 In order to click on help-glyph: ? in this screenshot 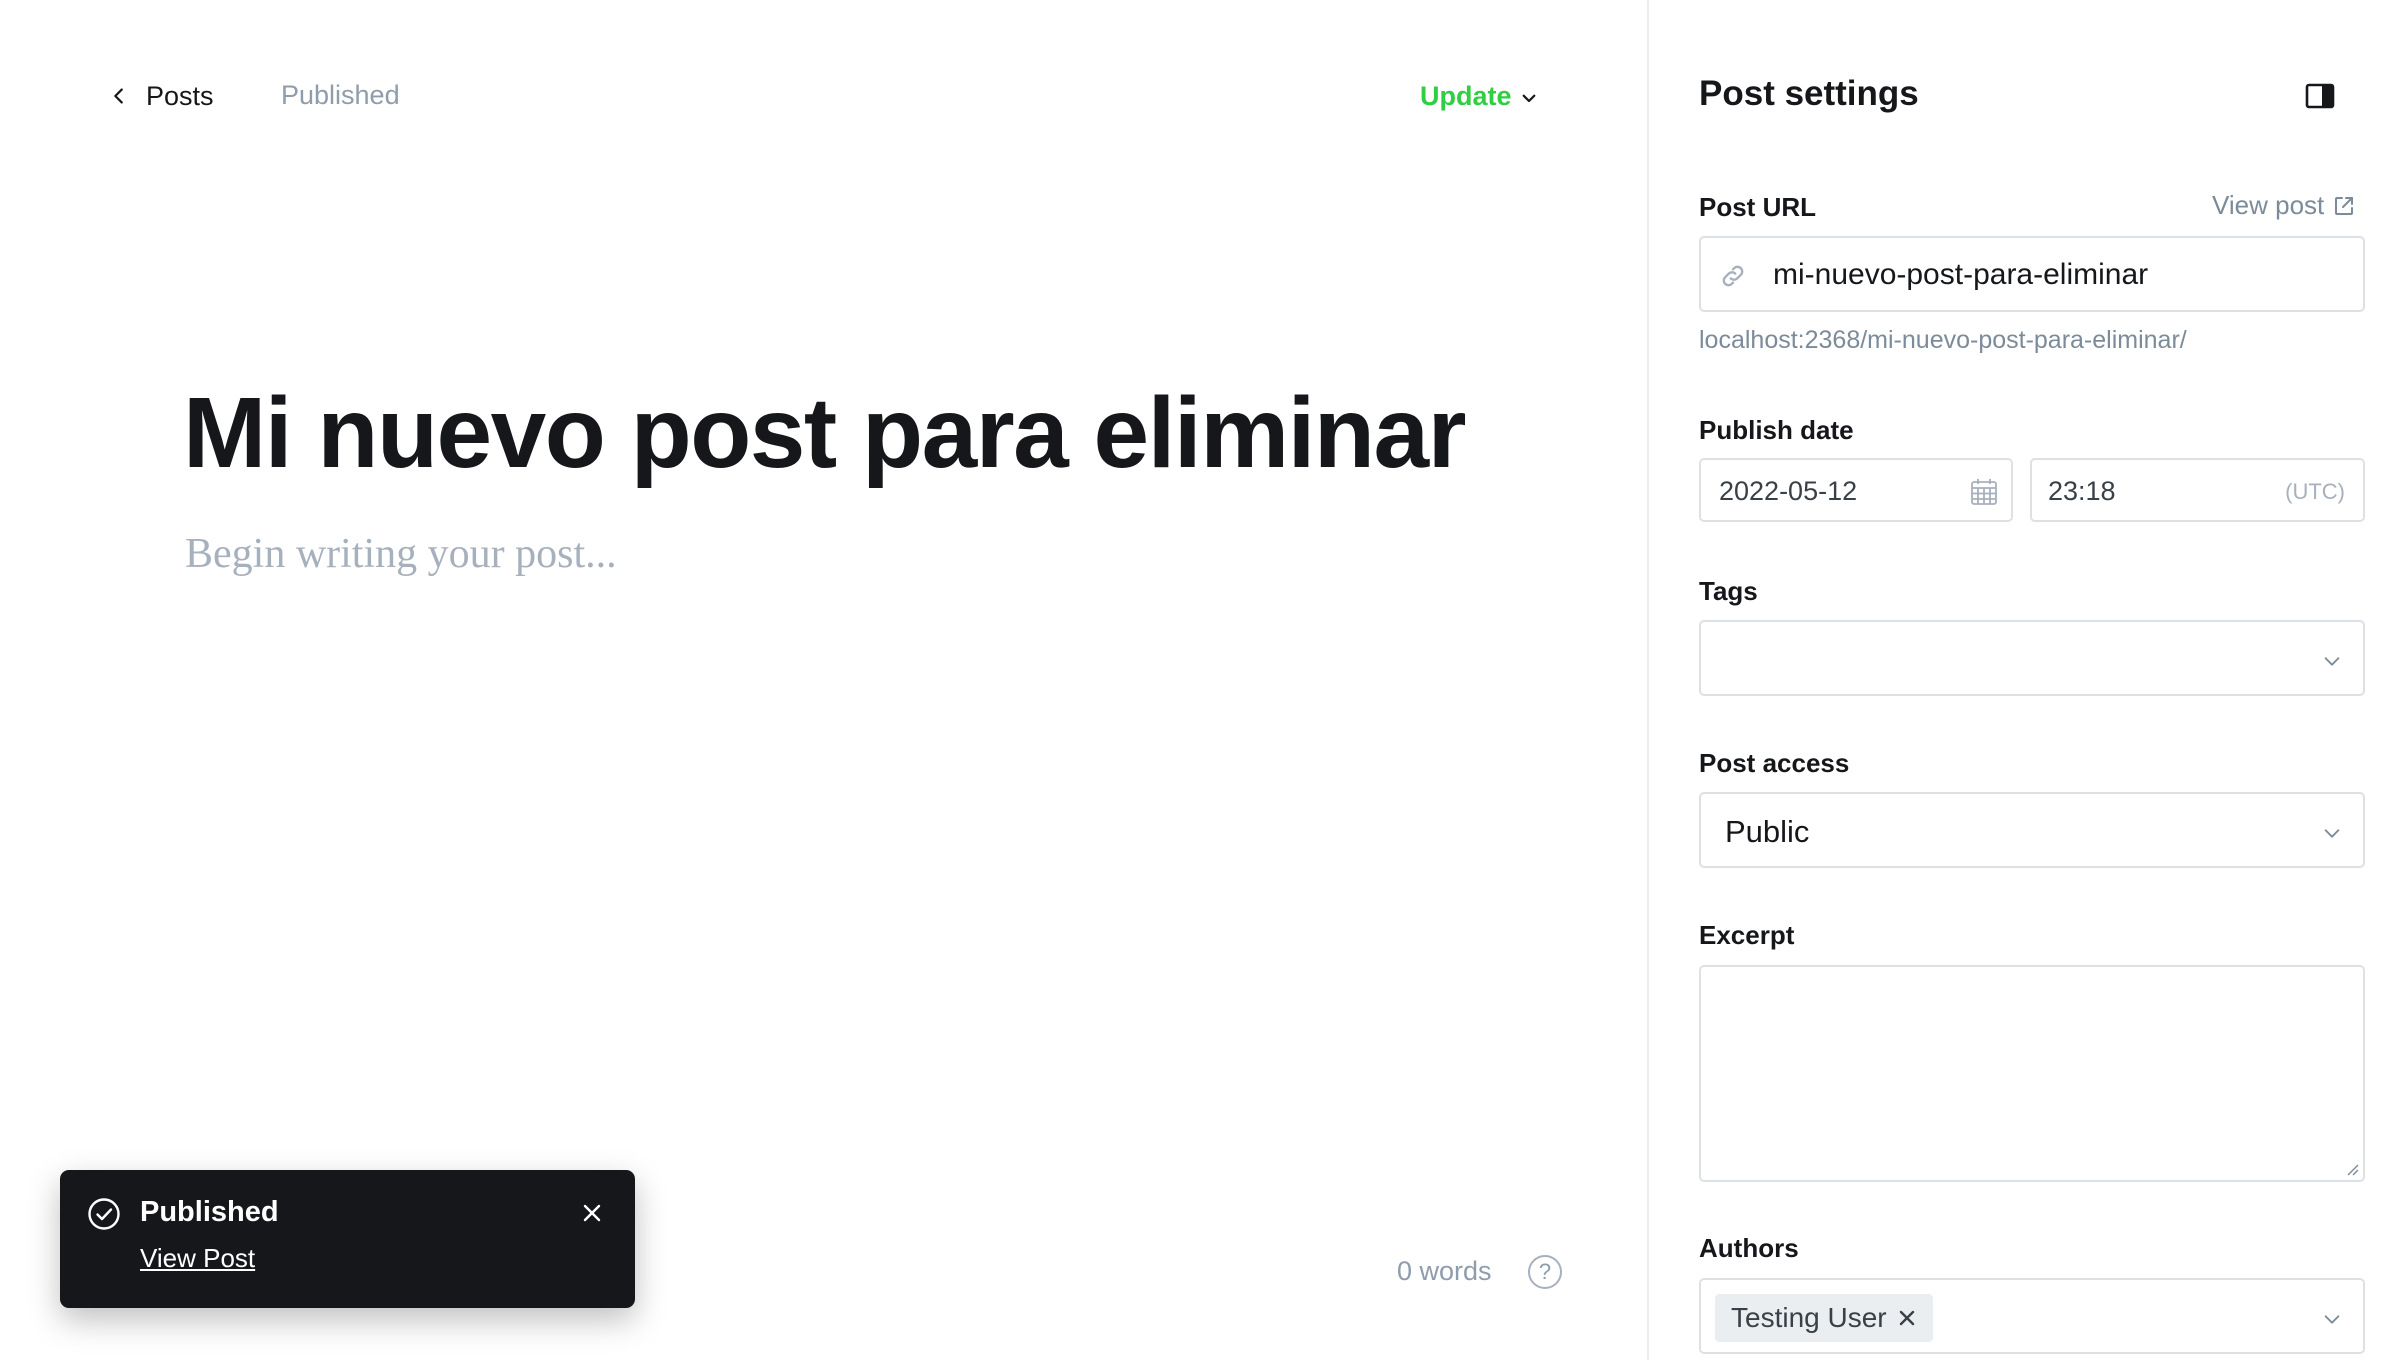, I will do `click(1545, 1271)`.